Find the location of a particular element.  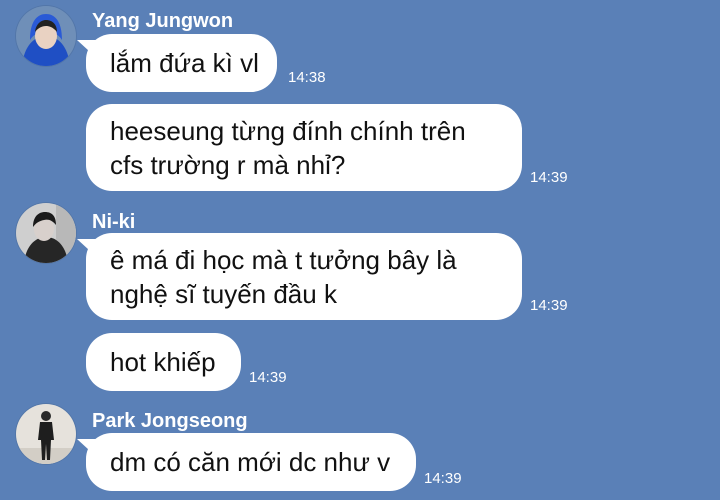

message-text: heeseung từng đính chính trên is located at coordinates (288, 130).